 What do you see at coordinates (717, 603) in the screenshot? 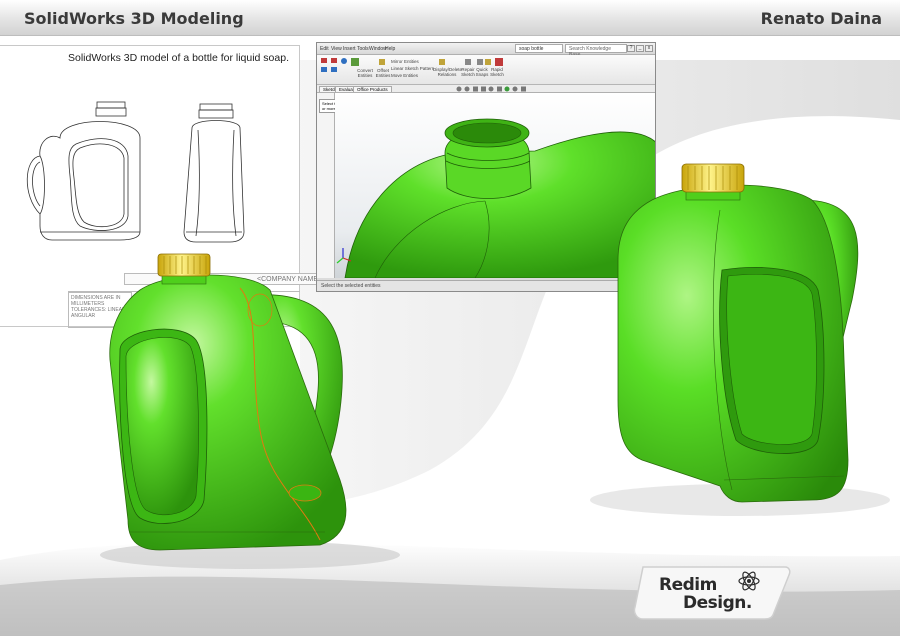
I see `logo-text-design: Design.` at bounding box center [717, 603].